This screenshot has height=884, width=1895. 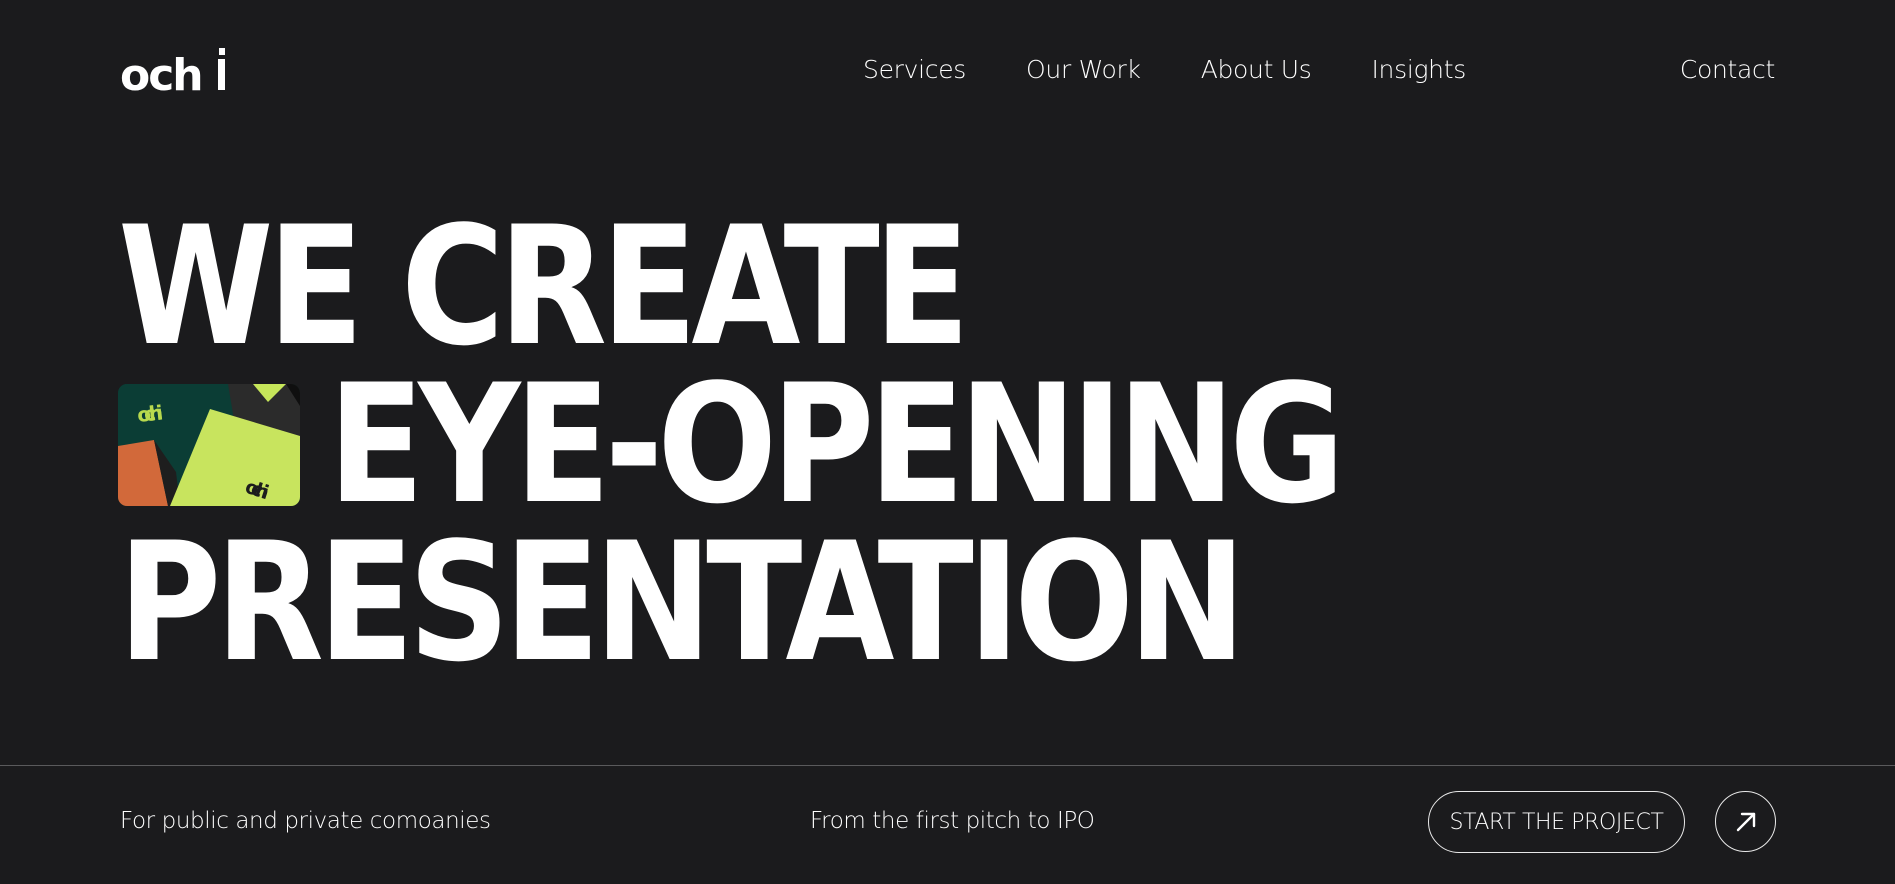 I want to click on ochi-logo: och, so click(x=175, y=69).